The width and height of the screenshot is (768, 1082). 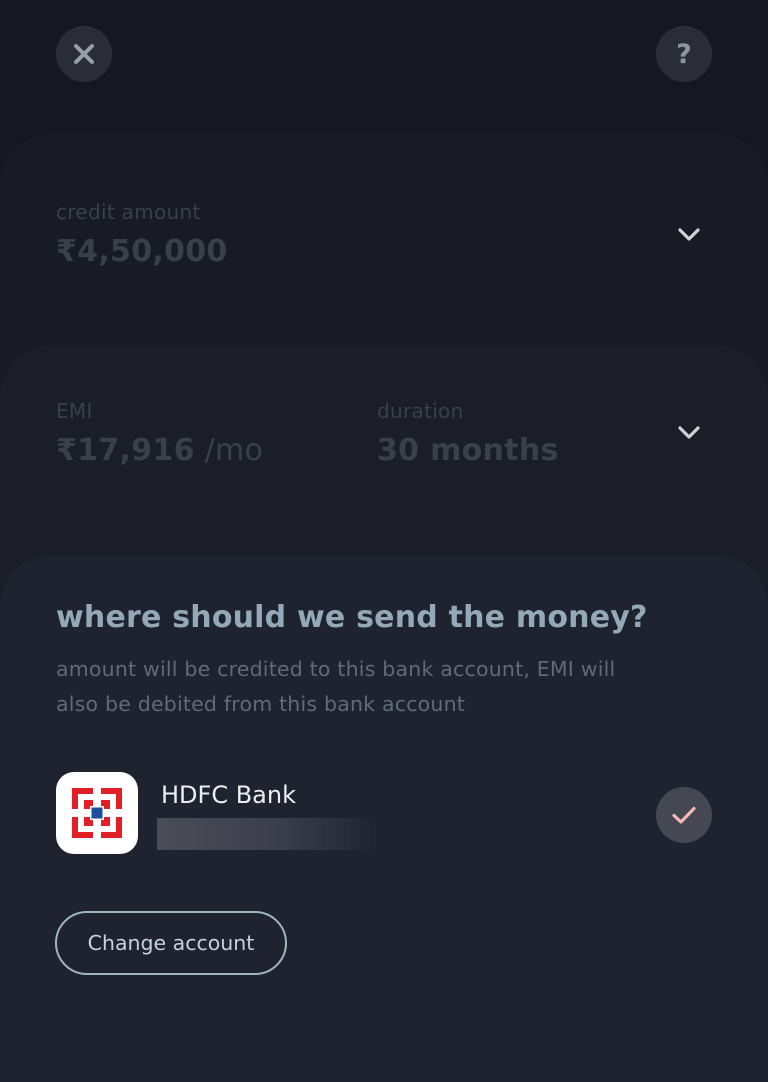 I want to click on emi-label: EMI, so click(x=74, y=411).